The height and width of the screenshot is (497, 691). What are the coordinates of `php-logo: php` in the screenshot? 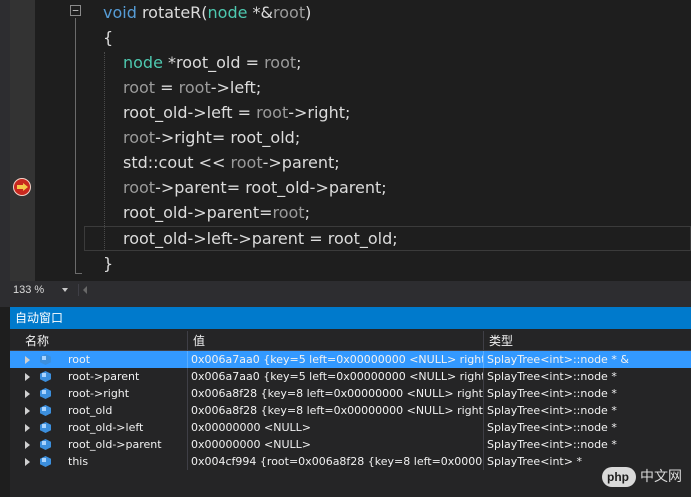 It's located at (619, 477).